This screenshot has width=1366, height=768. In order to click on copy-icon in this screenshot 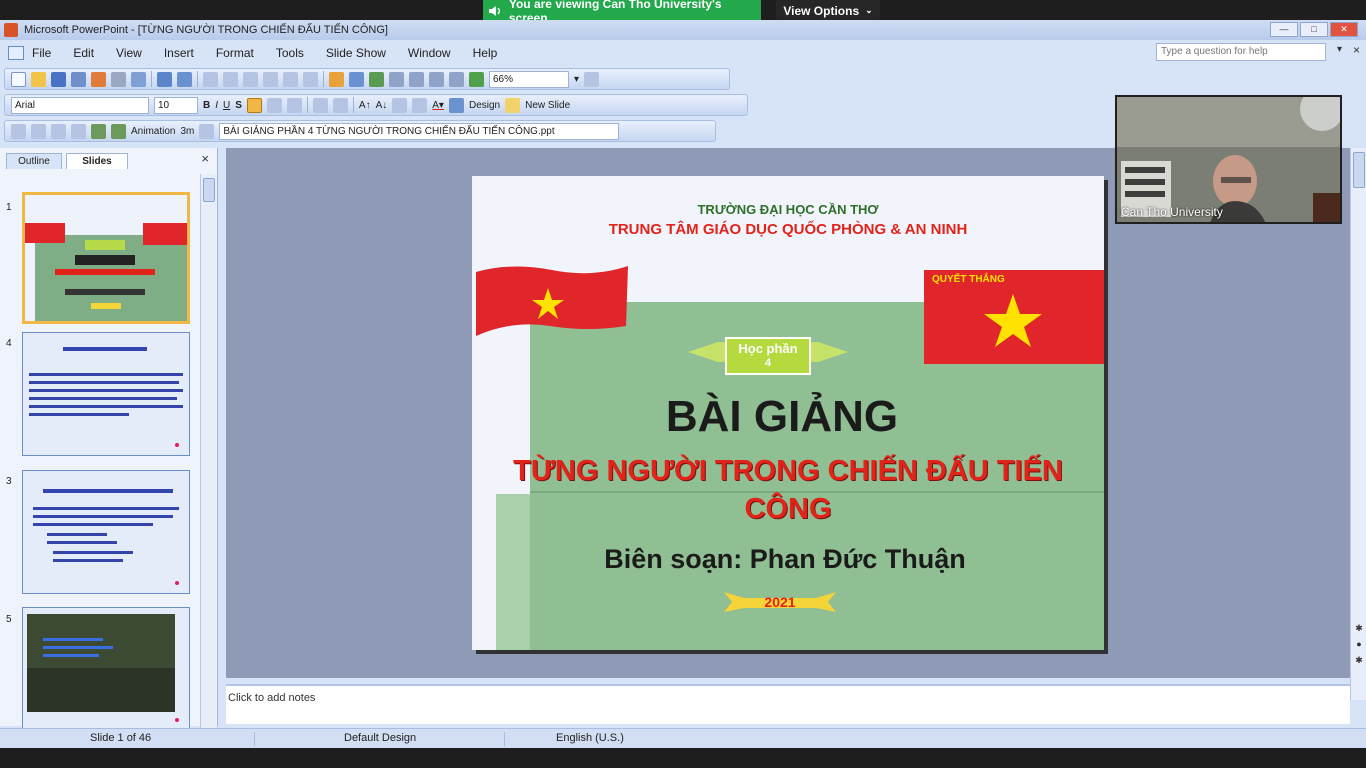, I will do `click(230, 79)`.